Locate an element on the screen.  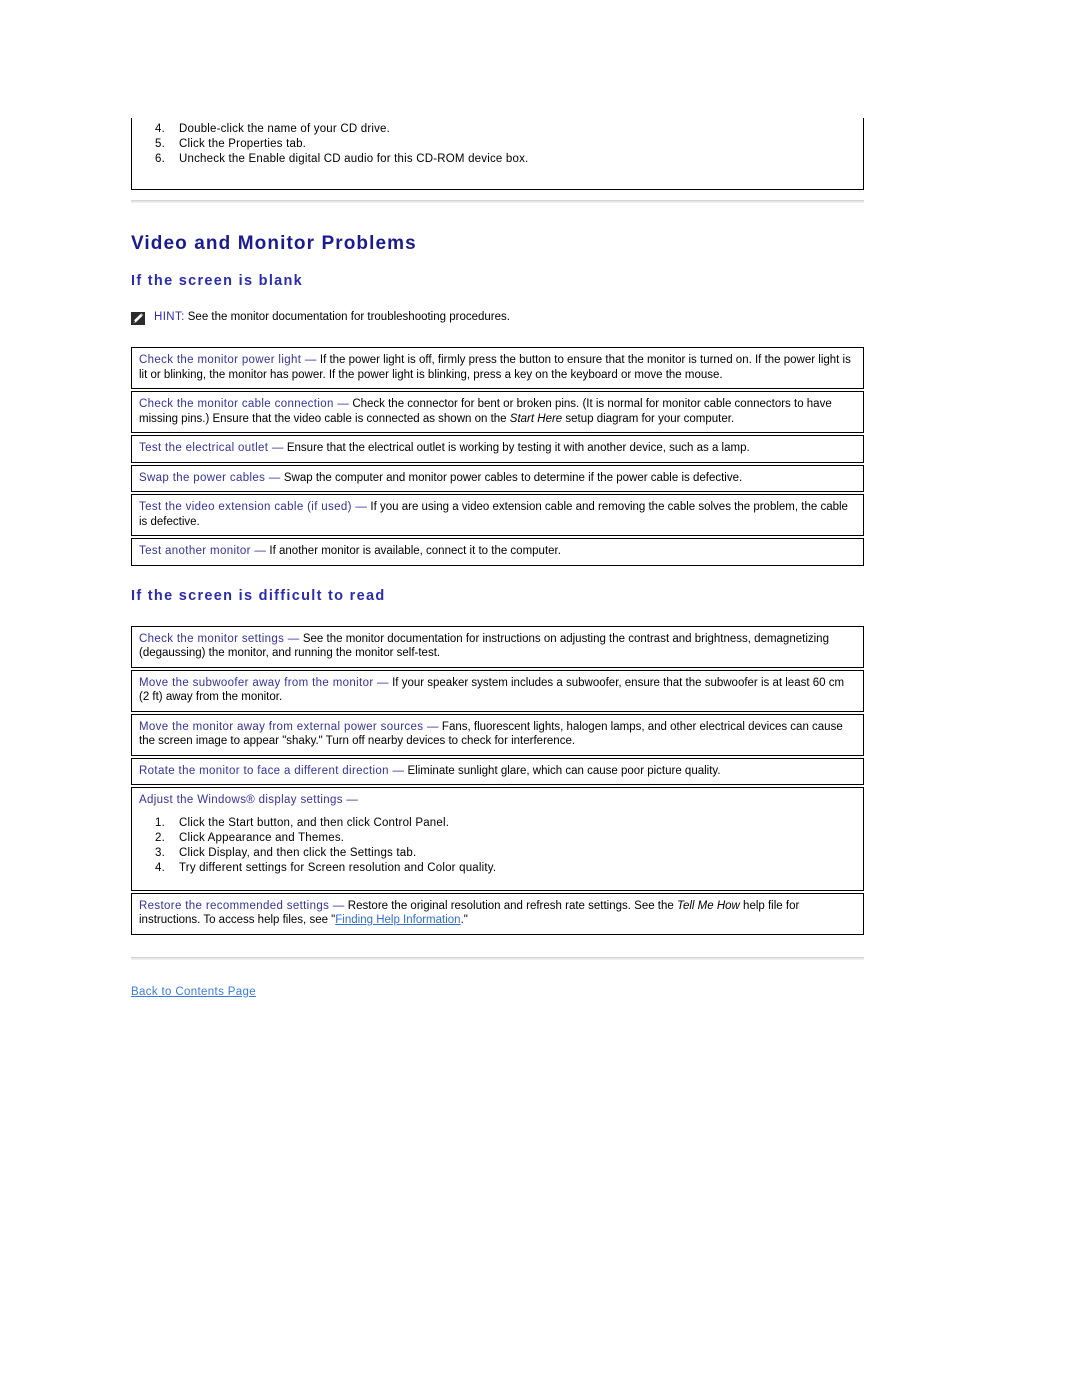
row-text-italic: Start Here is located at coordinates (536, 418).